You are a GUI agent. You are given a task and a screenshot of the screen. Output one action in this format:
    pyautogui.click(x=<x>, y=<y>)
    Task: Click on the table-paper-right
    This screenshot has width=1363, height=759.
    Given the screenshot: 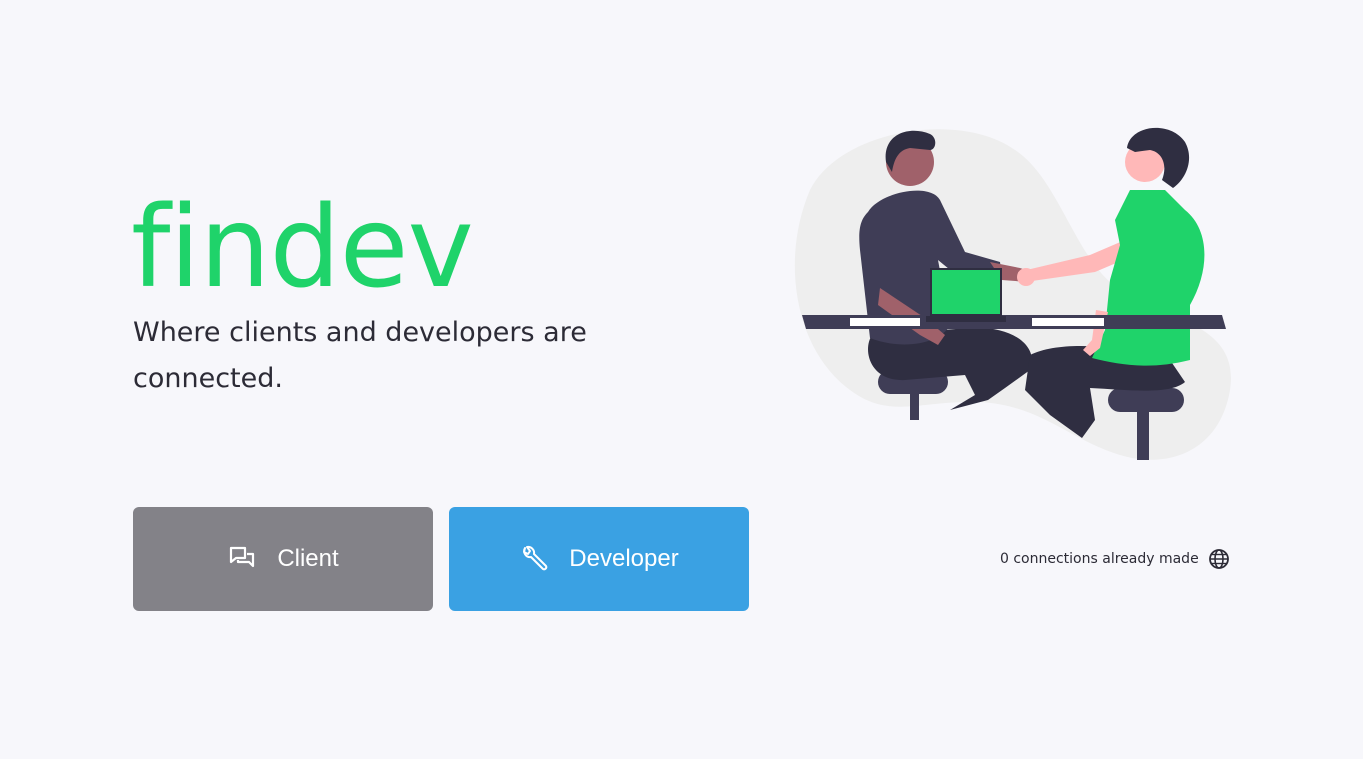 What is the action you would take?
    pyautogui.click(x=1068, y=322)
    